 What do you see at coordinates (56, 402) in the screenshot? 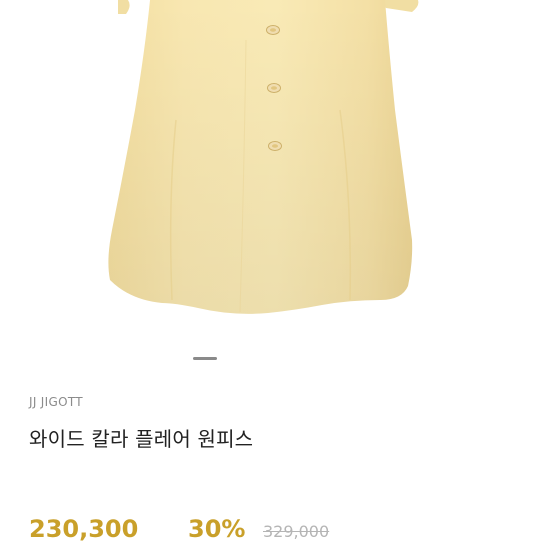
I see `brand-name: JJ JIGOTT` at bounding box center [56, 402].